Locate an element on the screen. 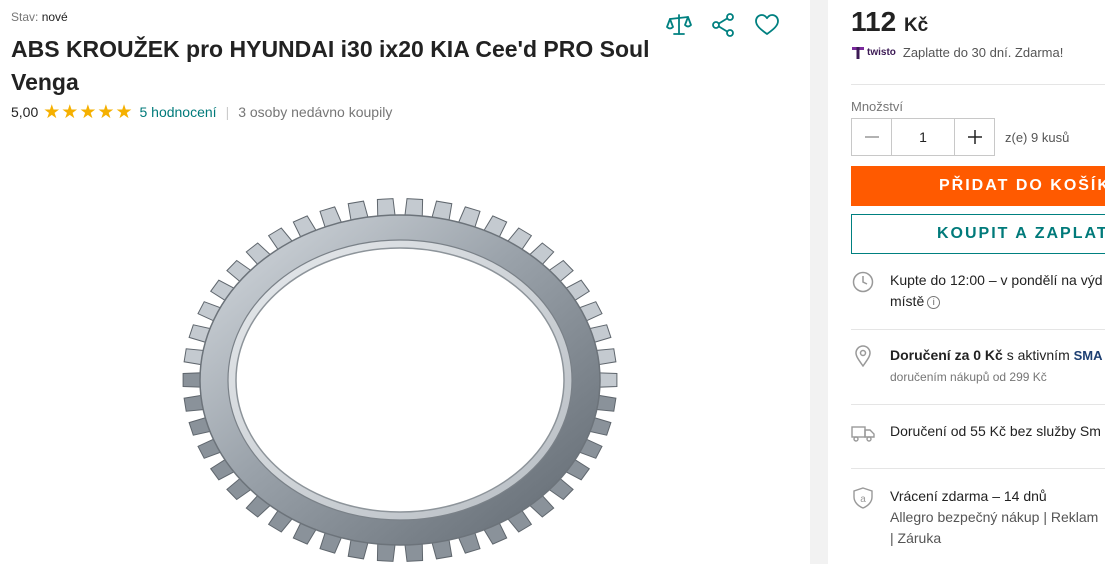 The height and width of the screenshot is (569, 1105). clock-icon is located at coordinates (863, 282).